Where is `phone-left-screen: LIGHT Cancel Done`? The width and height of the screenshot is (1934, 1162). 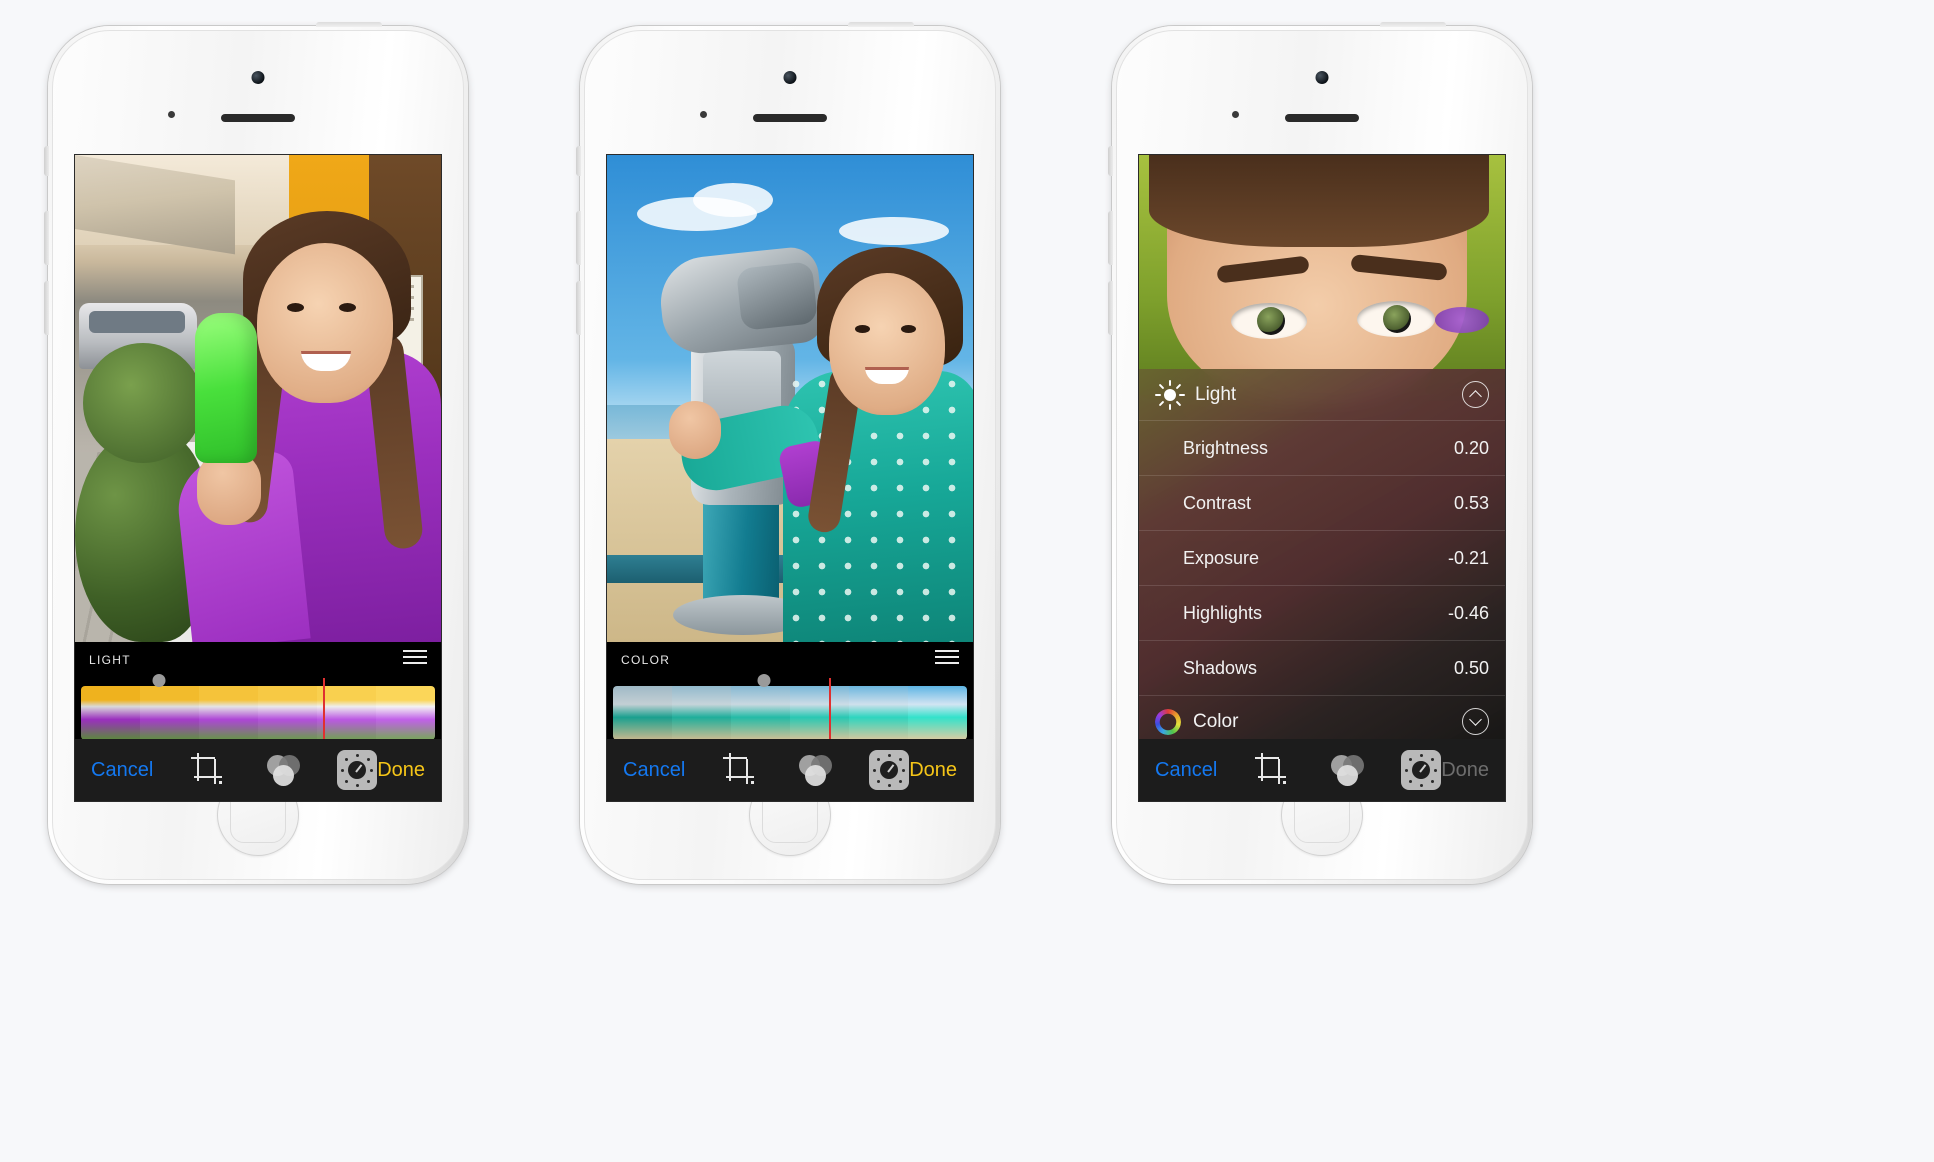
phone-left-screen: LIGHT Cancel Done is located at coordinates (258, 478).